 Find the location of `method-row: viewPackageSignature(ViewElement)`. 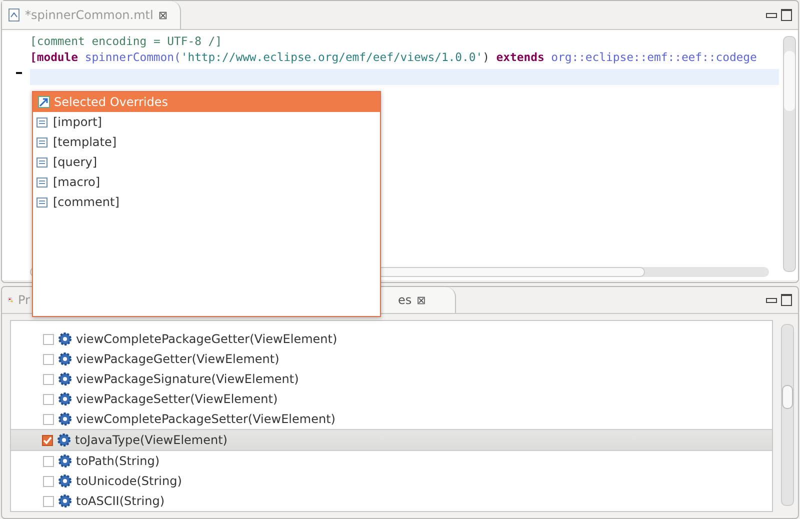

method-row: viewPackageSignature(ViewElement) is located at coordinates (391, 379).